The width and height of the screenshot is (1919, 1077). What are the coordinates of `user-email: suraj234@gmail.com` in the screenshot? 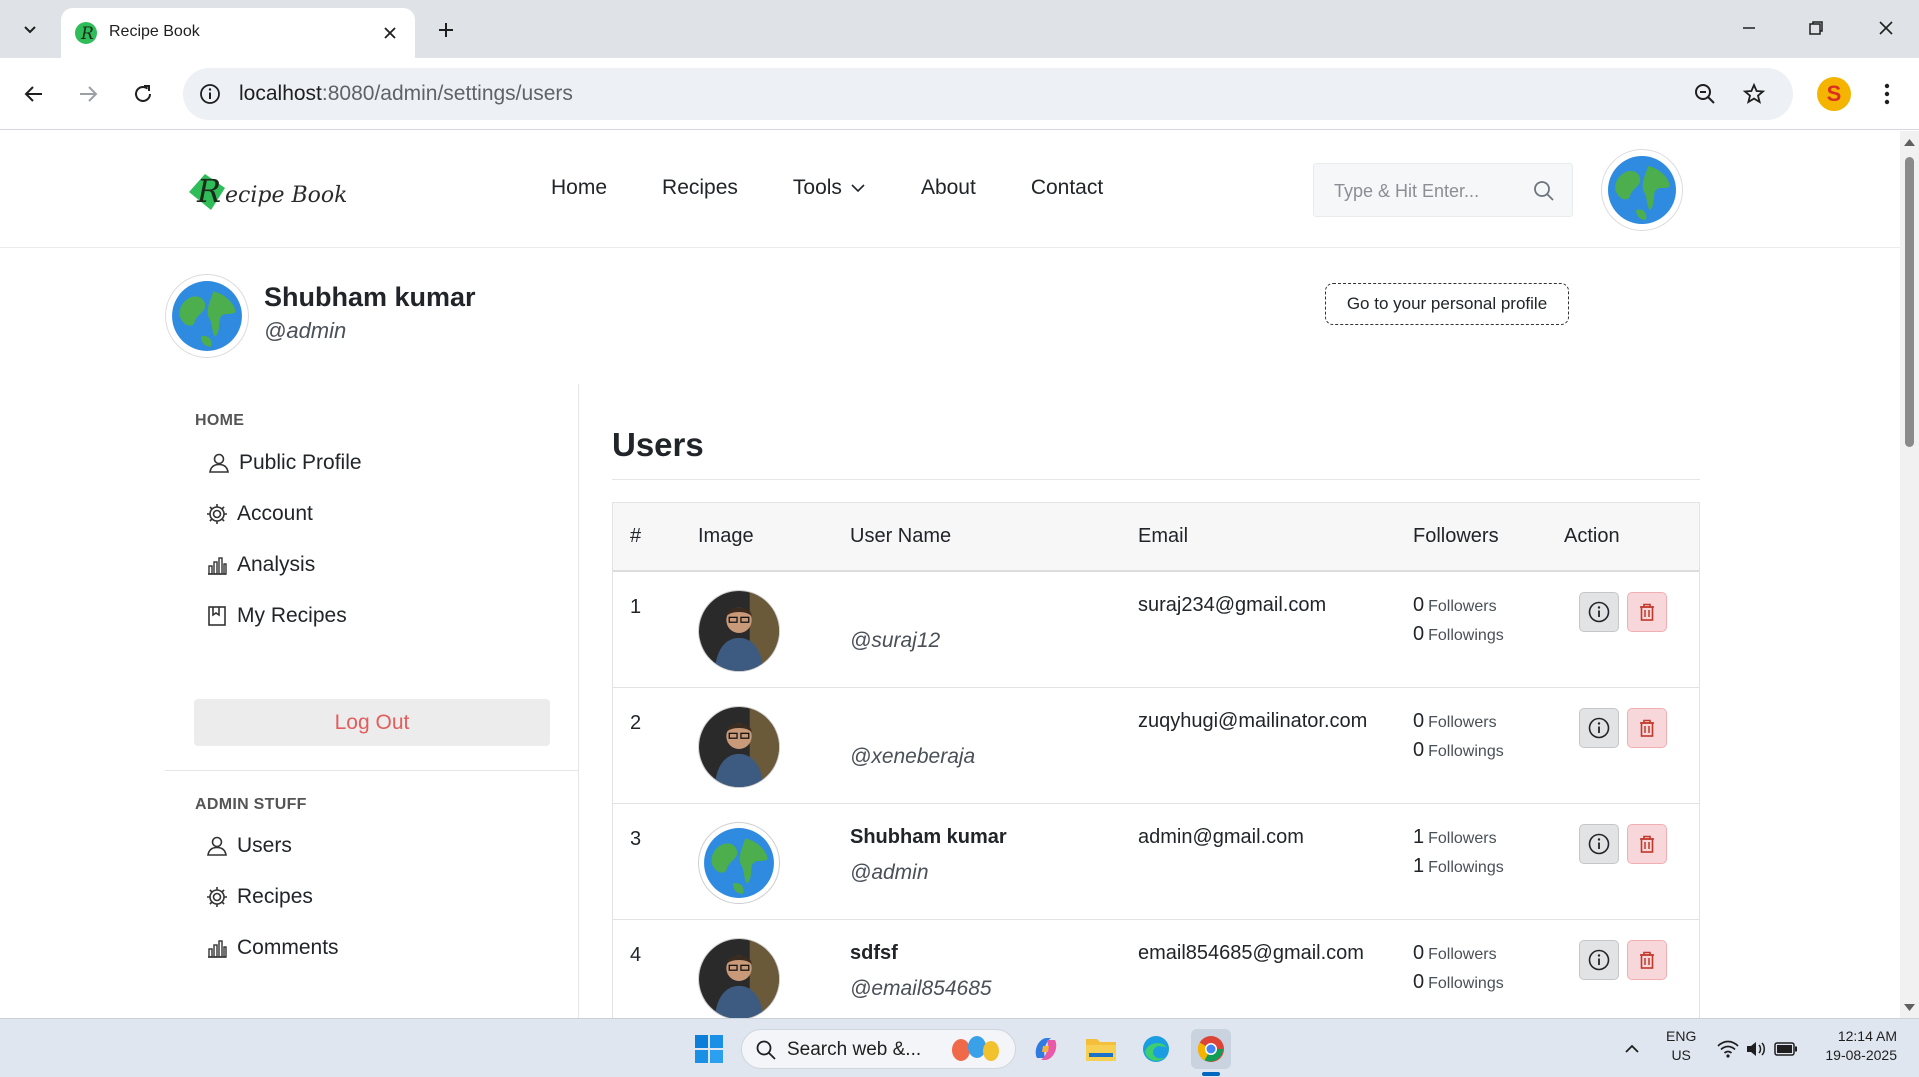 It's located at (1232, 605).